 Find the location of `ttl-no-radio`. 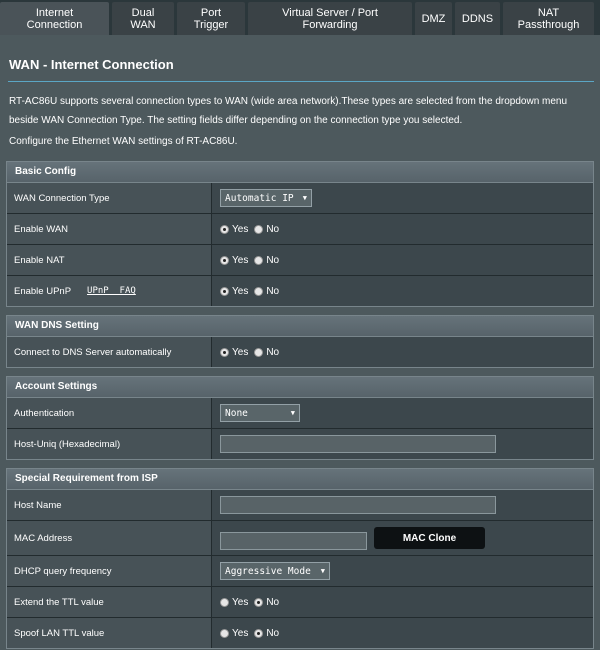

ttl-no-radio is located at coordinates (259, 602).